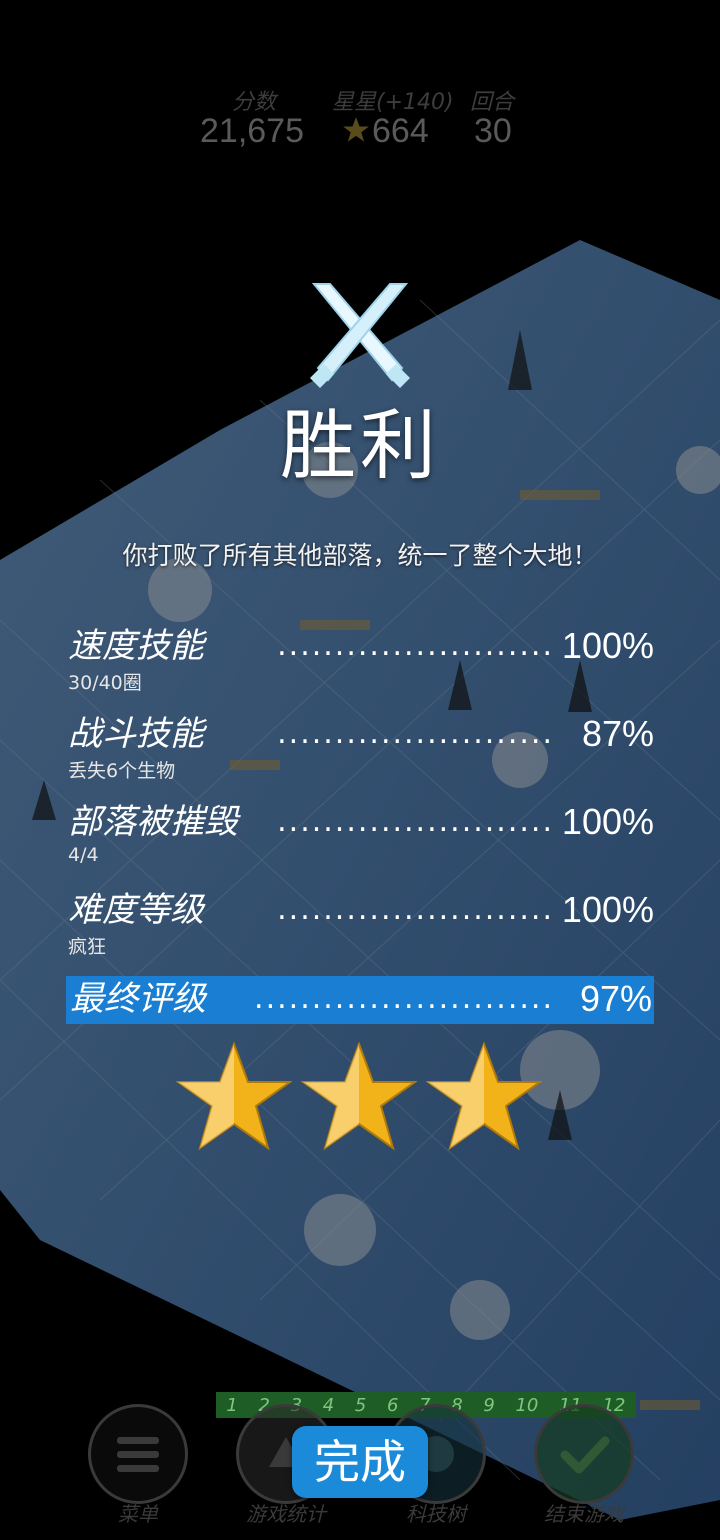 Image resolution: width=720 pixels, height=1540 pixels. What do you see at coordinates (400, 131) in the screenshot?
I see `stars-value: 664` at bounding box center [400, 131].